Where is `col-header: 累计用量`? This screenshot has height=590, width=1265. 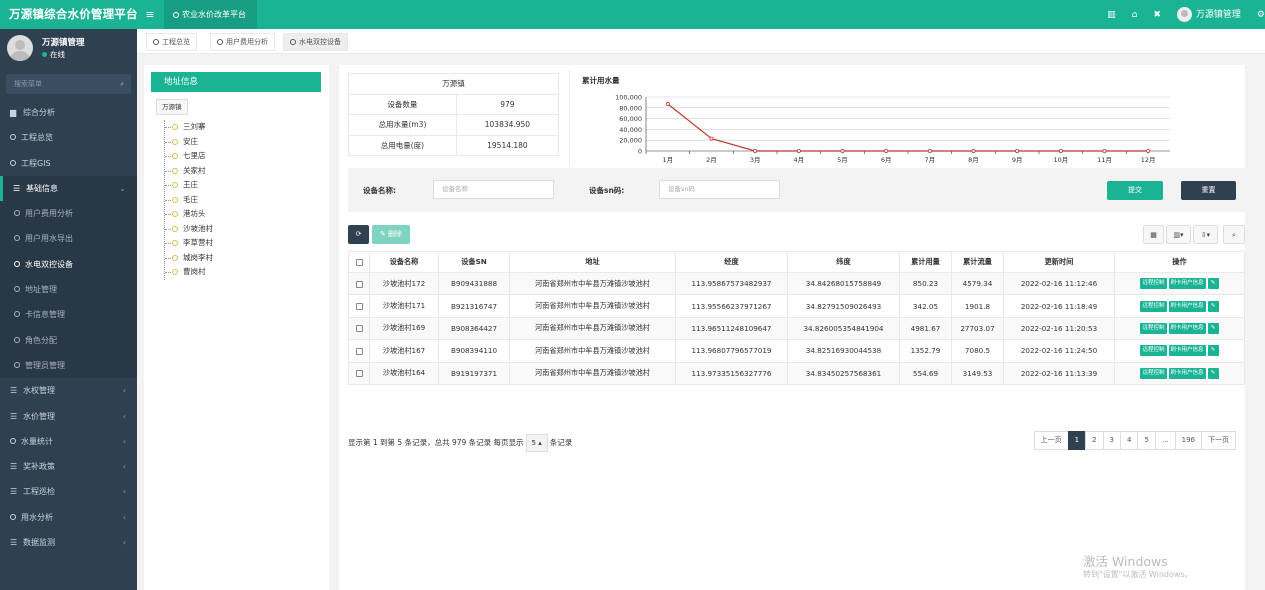
col-header: 累计用量 is located at coordinates (925, 262).